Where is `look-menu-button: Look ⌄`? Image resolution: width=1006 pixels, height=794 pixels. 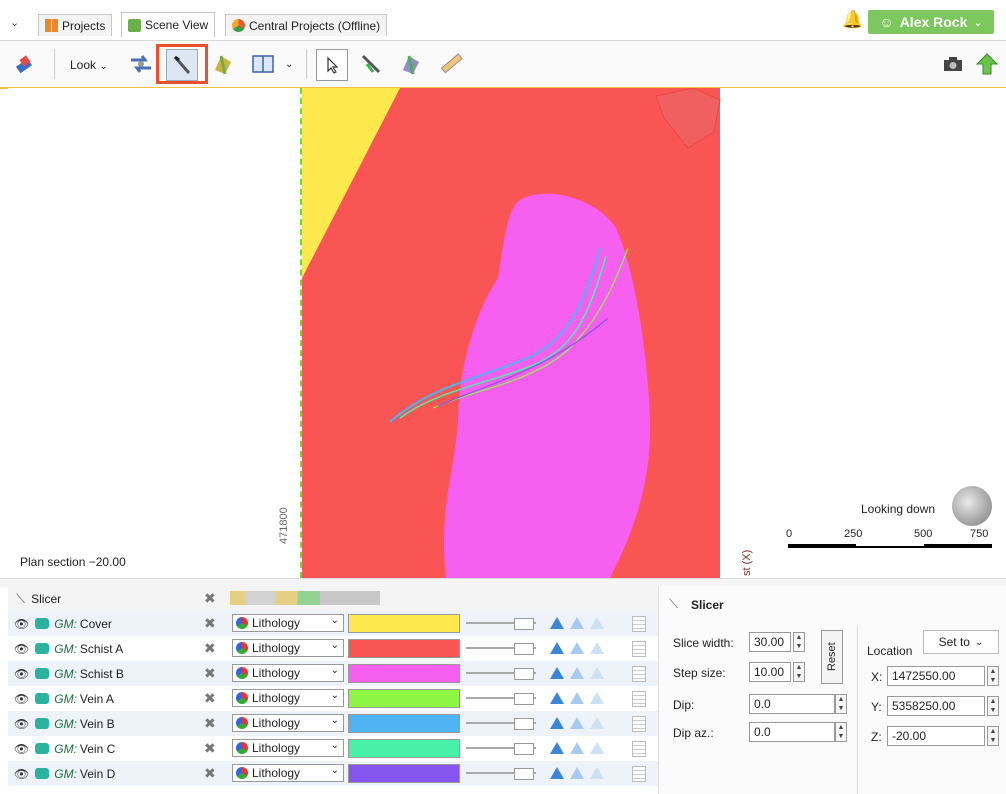
look-menu-button: Look ⌄ is located at coordinates (89, 65).